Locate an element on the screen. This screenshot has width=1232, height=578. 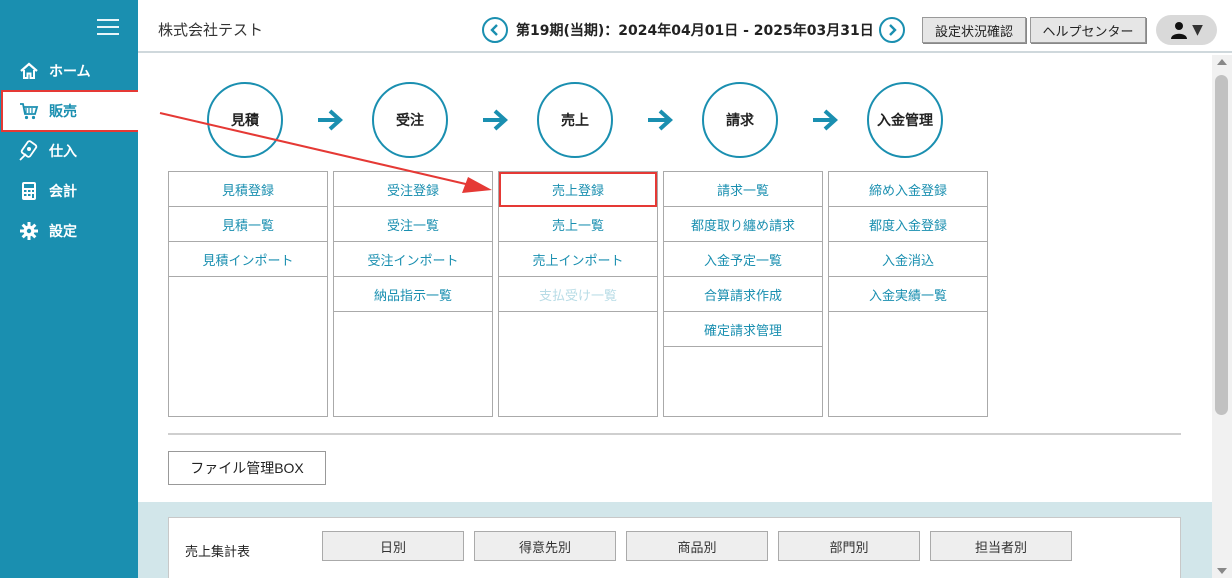
menu-link-payment-reconciliation: 入金消込 is located at coordinates (908, 259).